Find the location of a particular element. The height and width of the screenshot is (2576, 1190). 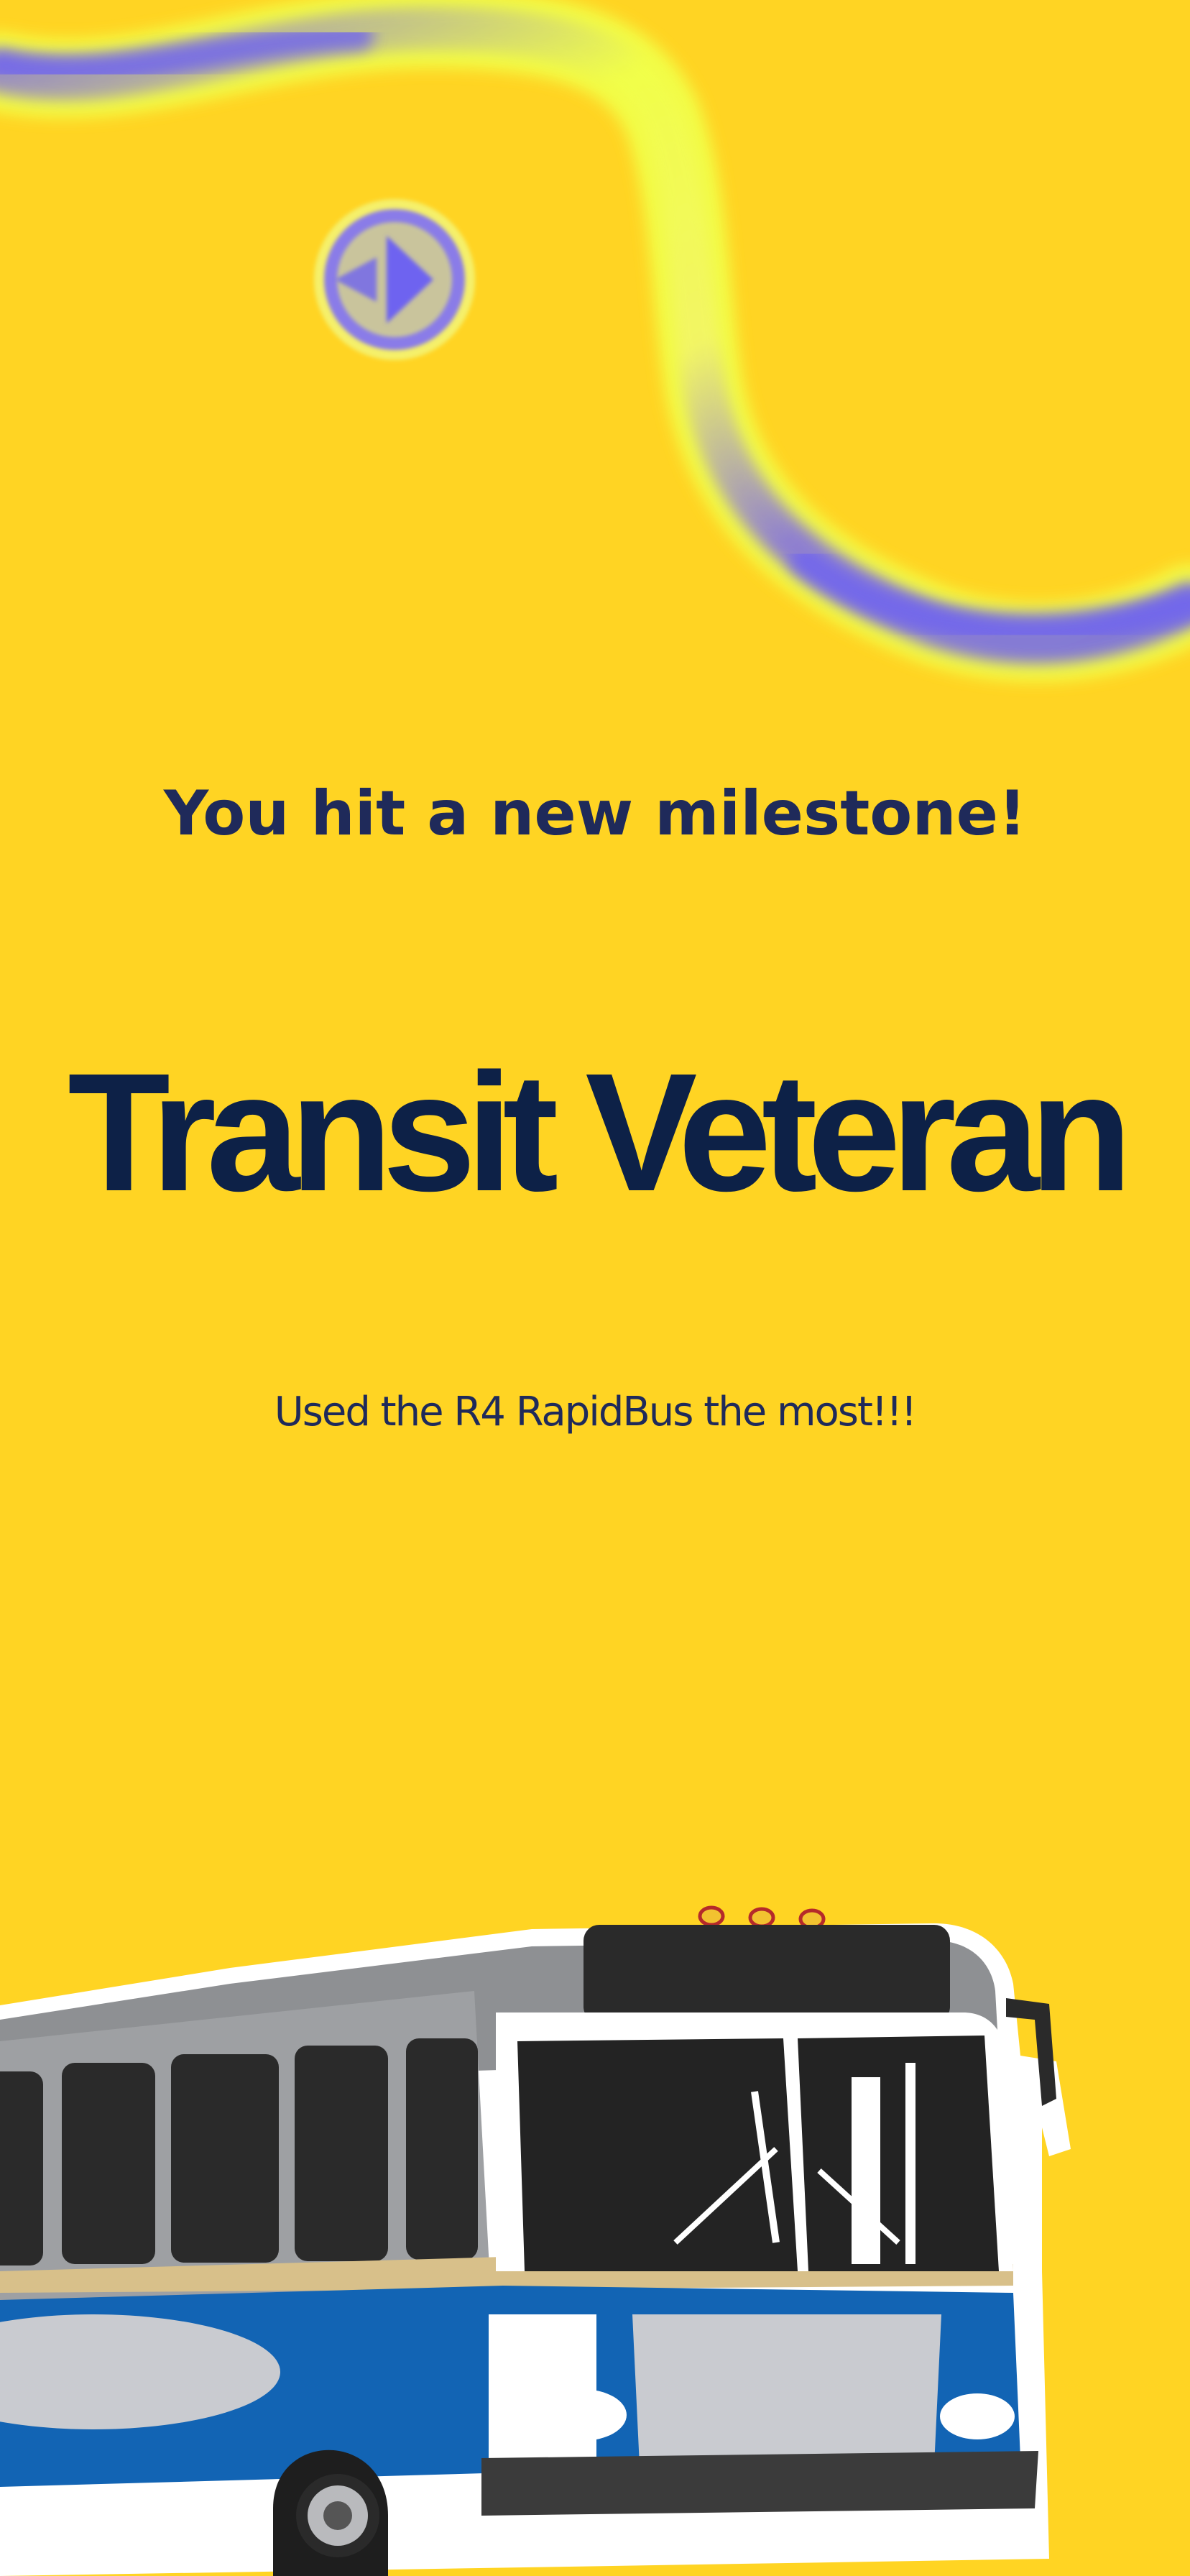

milestone-subtitle: You hit a new milestone! is located at coordinates (595, 814).